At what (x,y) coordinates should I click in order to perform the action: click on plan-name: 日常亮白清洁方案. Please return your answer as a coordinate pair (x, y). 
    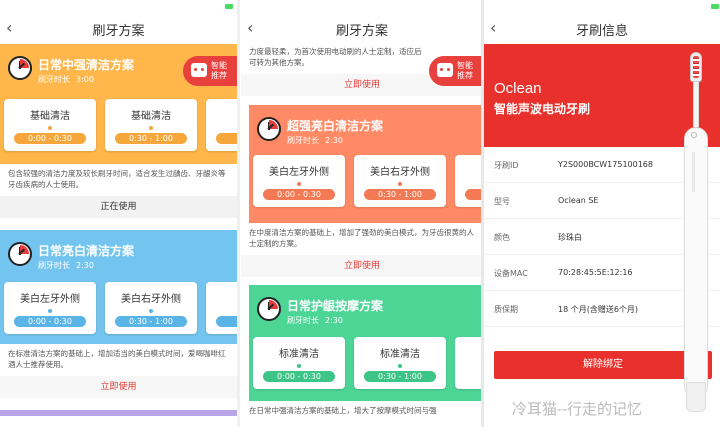
    Looking at the image, I should click on (86, 251).